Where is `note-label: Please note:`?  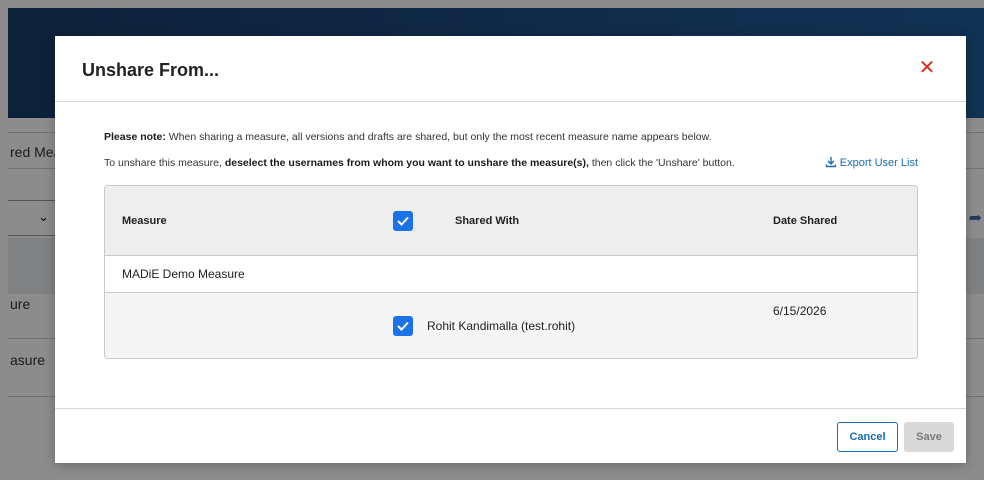 note-label: Please note: is located at coordinates (135, 137).